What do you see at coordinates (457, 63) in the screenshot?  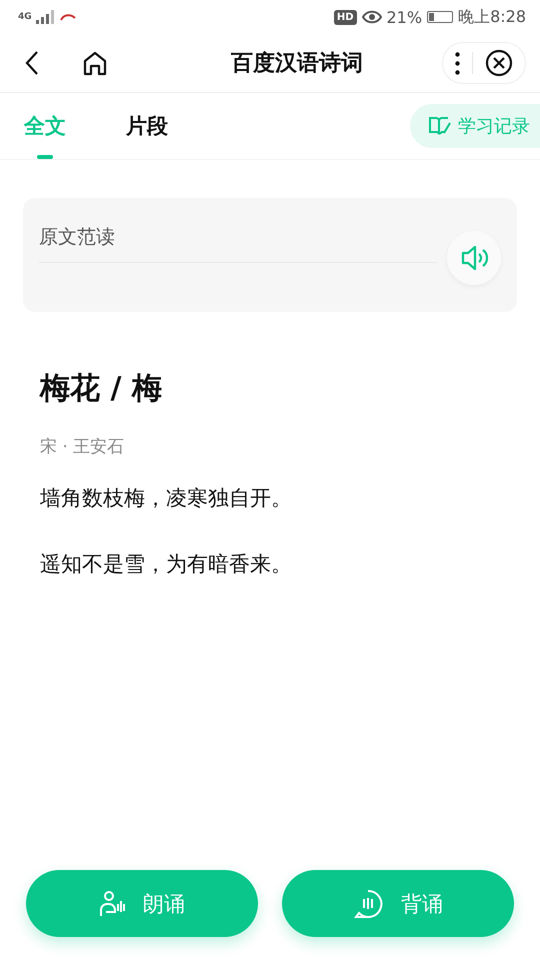 I see `more-icon` at bounding box center [457, 63].